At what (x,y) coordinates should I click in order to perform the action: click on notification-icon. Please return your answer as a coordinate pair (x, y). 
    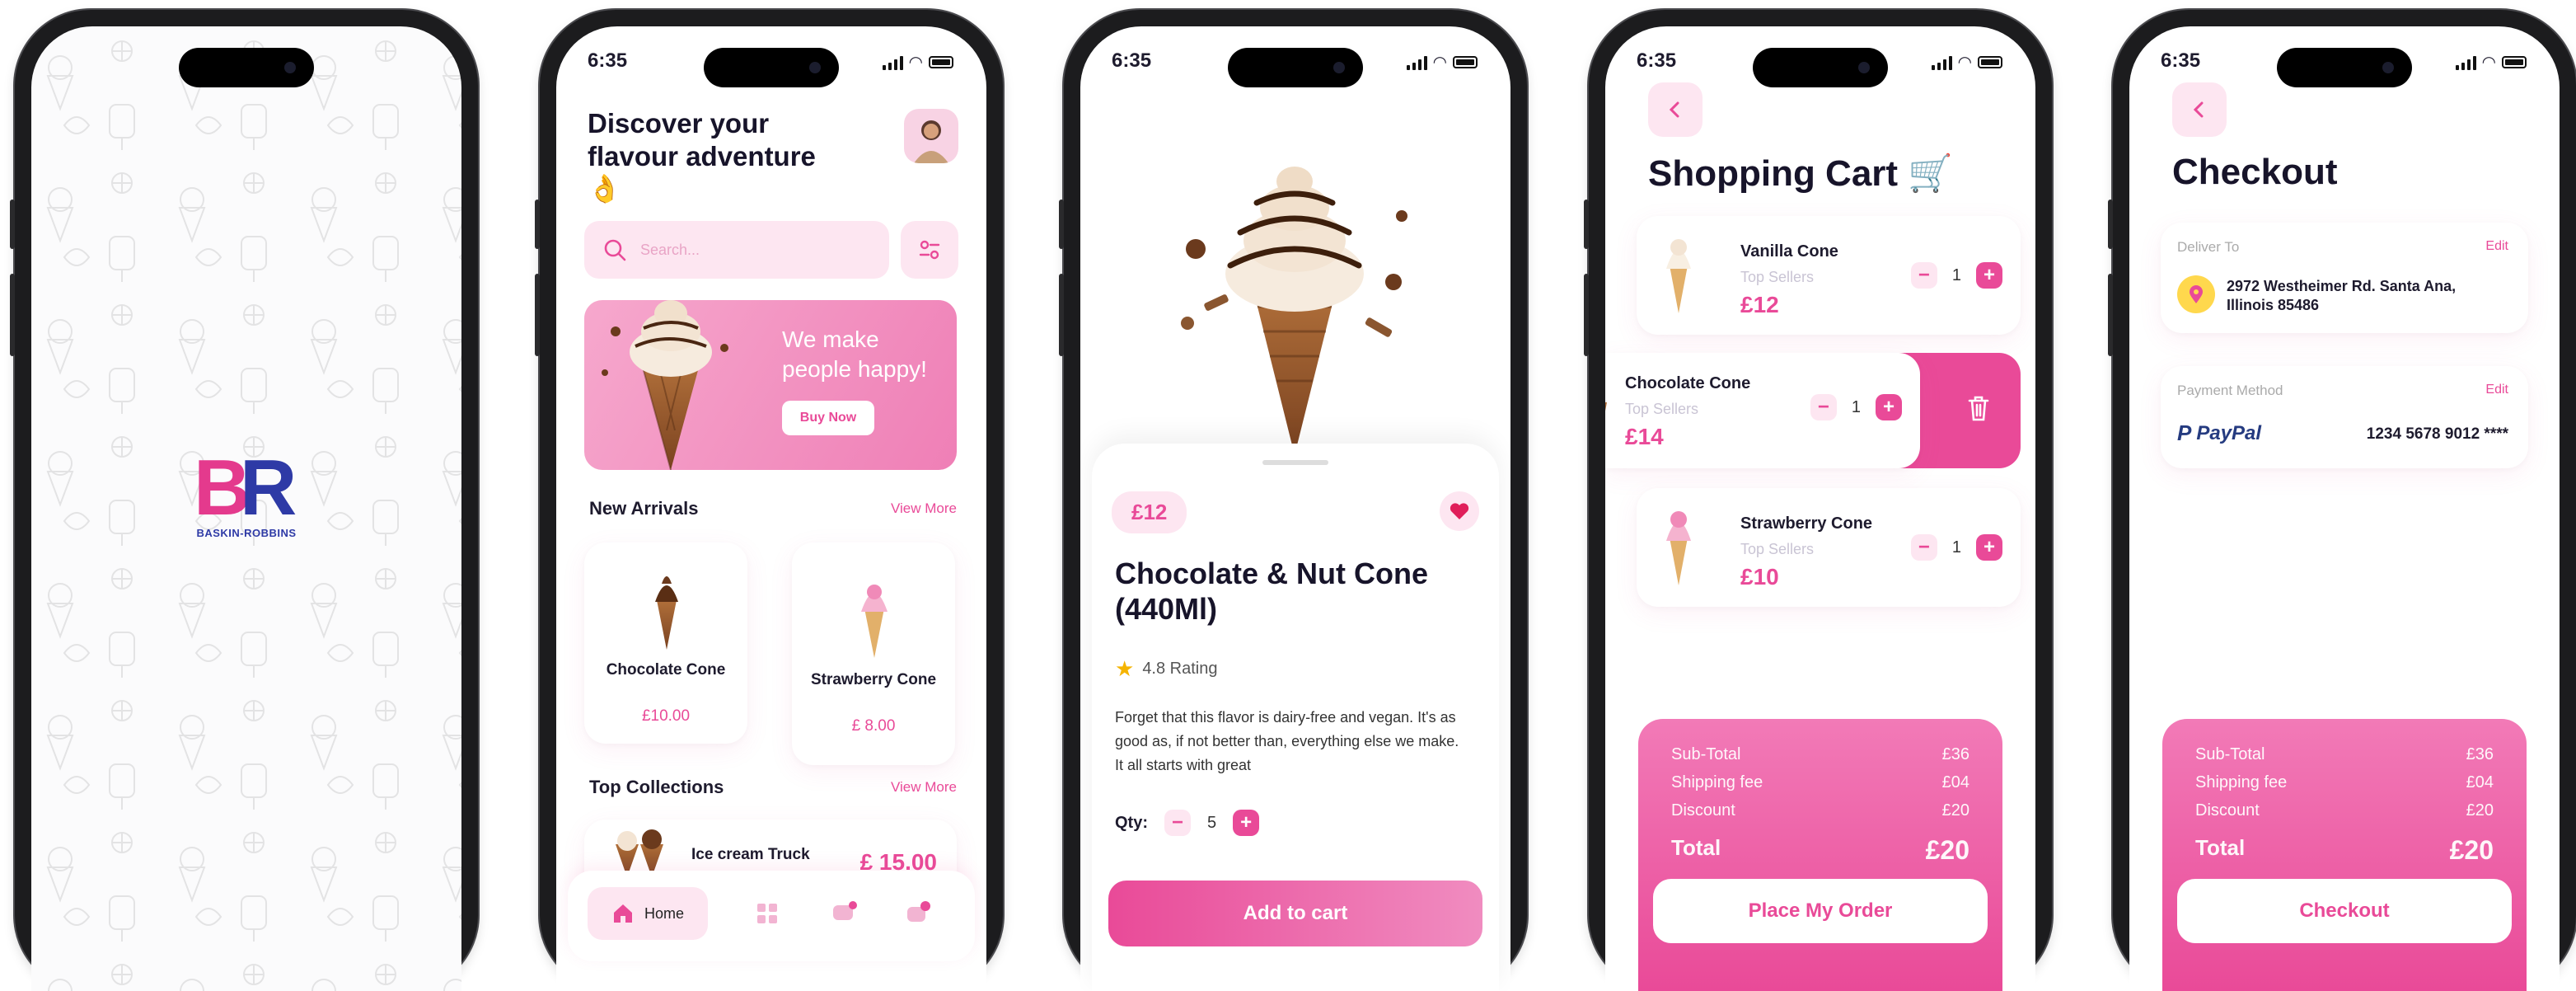
    Looking at the image, I should click on (920, 913).